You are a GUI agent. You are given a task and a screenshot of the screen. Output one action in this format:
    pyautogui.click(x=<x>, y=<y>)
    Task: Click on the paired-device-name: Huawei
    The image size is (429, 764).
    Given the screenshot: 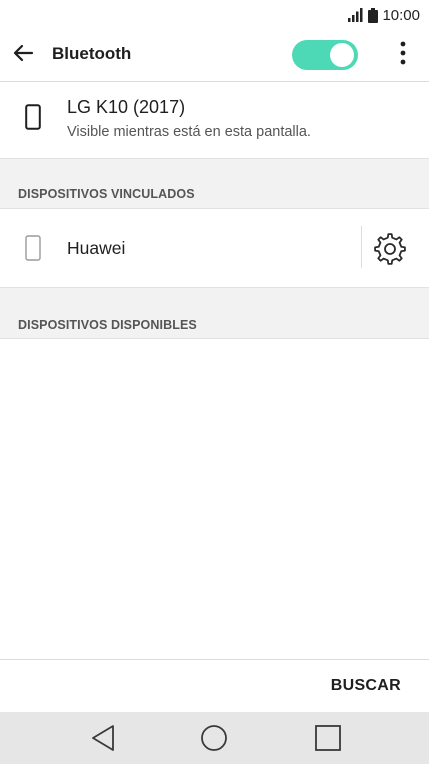 What is the action you would take?
    pyautogui.click(x=96, y=248)
    